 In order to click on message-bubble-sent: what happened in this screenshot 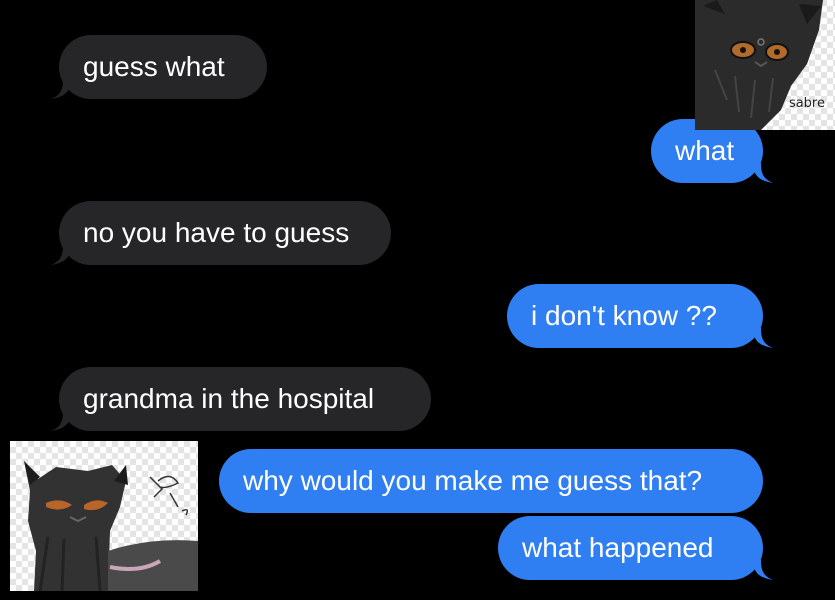, I will do `click(635, 548)`.